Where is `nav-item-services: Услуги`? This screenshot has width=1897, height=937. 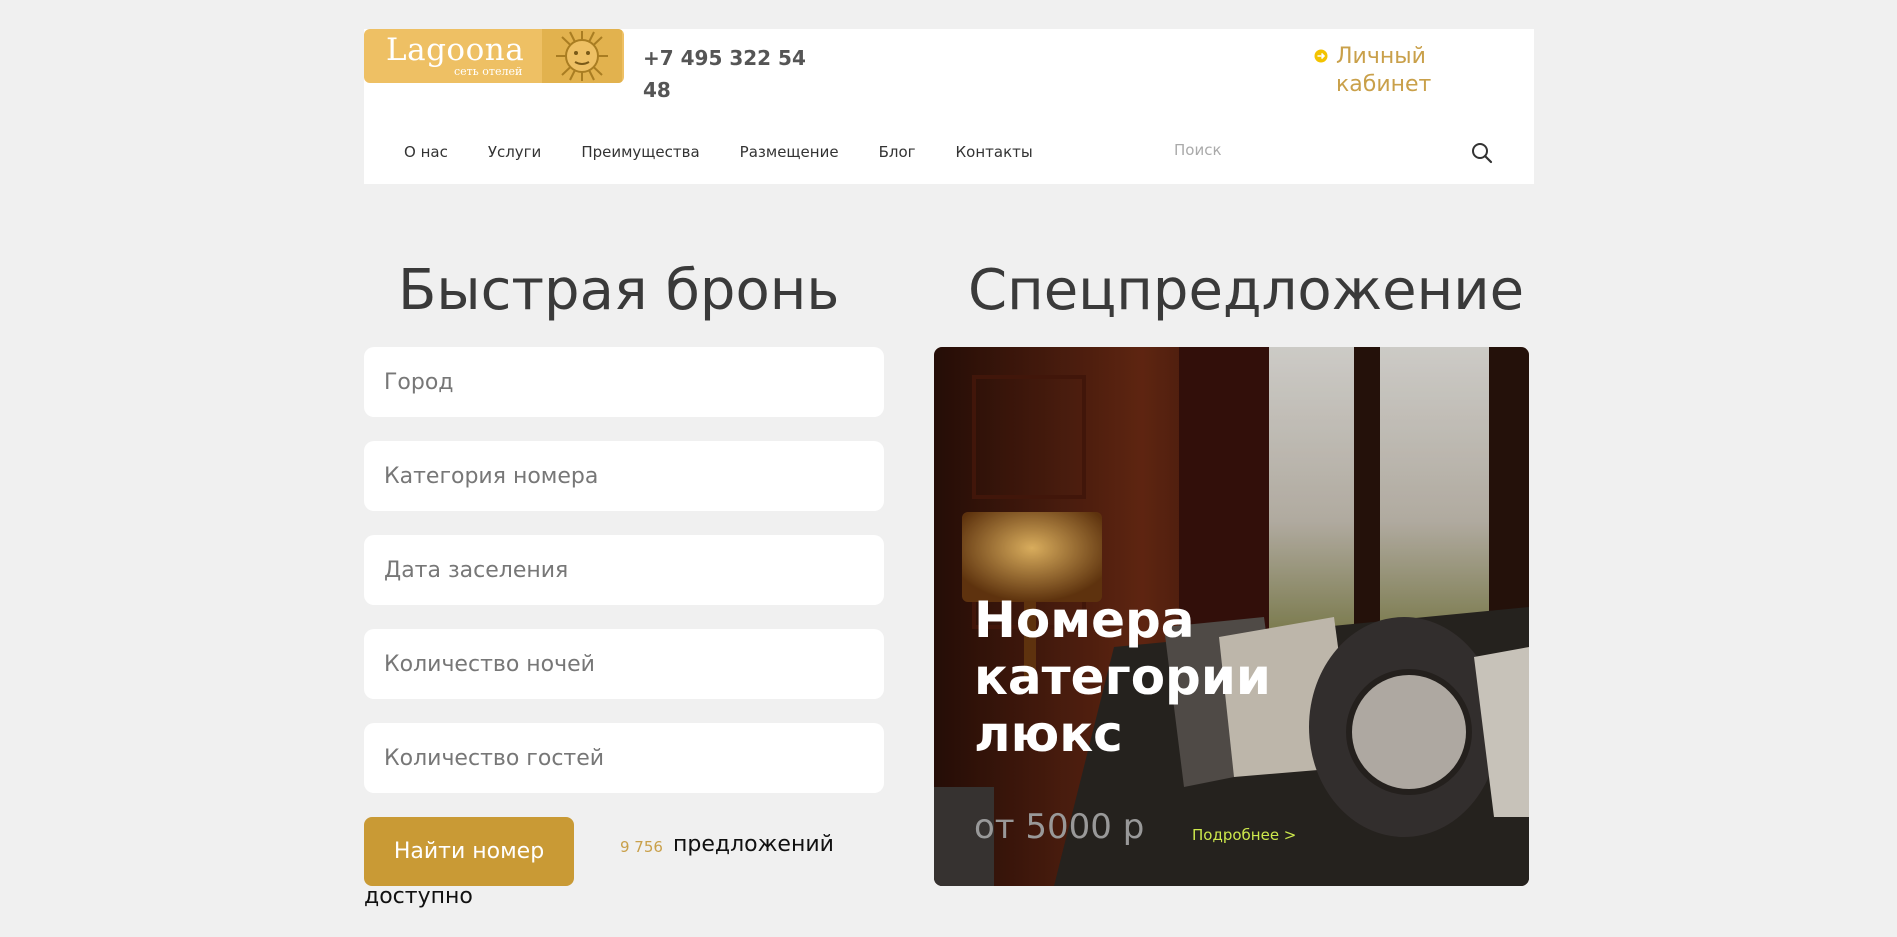
nav-item-services: Услуги is located at coordinates (514, 152).